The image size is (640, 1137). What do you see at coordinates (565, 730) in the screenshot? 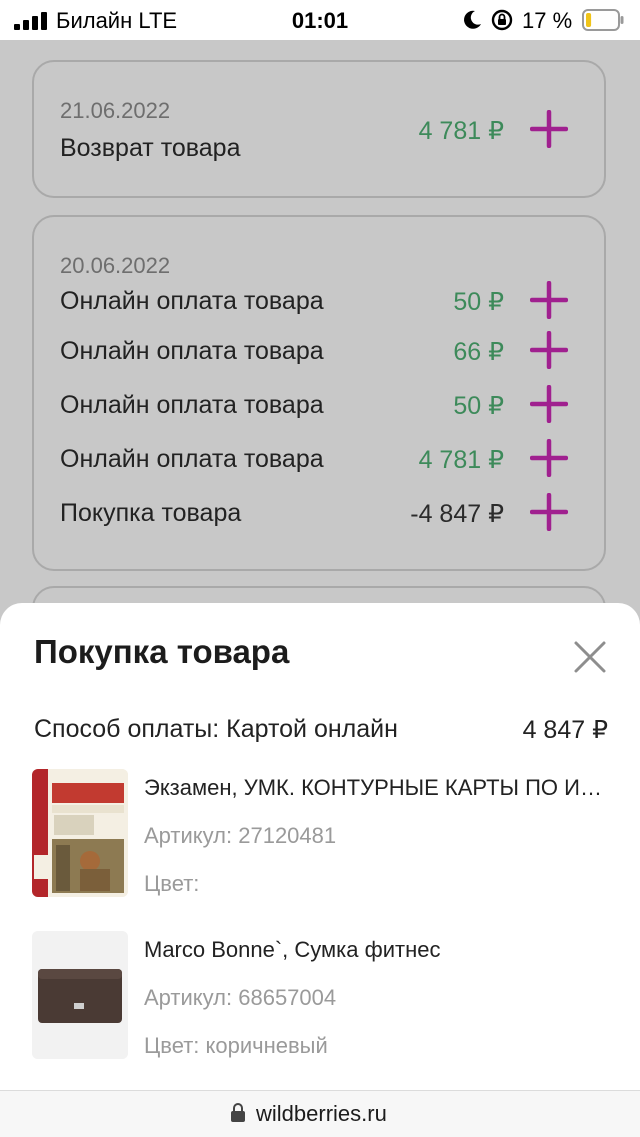
I see `total-amount: 4 847 ₽` at bounding box center [565, 730].